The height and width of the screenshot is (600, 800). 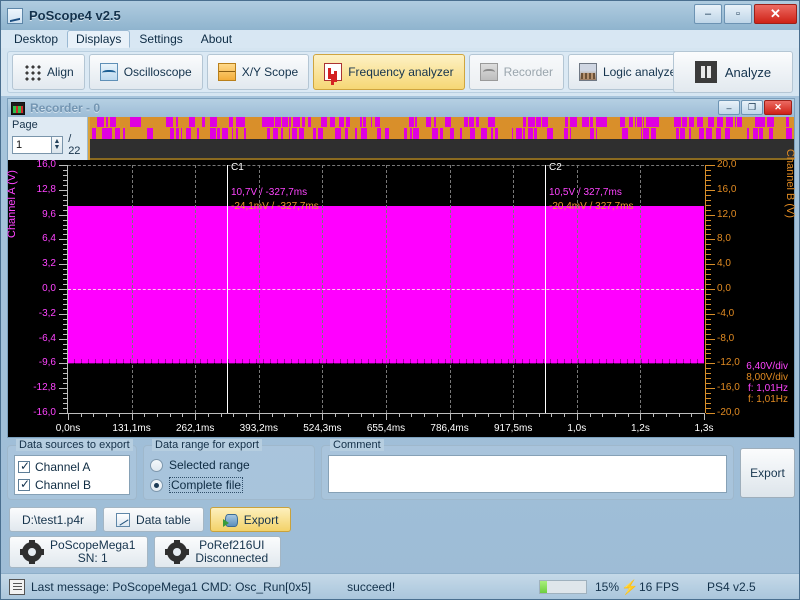 I want to click on y-axis-left-label: Channel A (V), so click(x=12, y=204).